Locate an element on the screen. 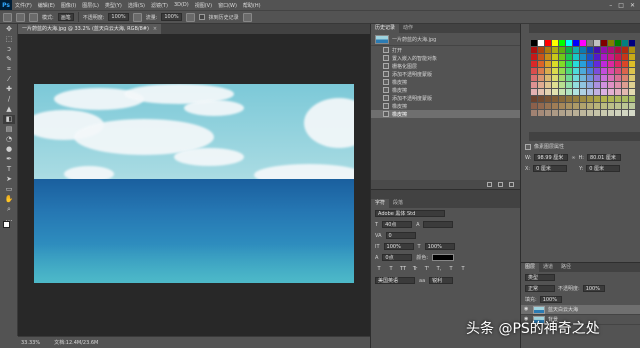 The width and height of the screenshot is (640, 348). foreground-color-swatch is located at coordinates (6, 224).